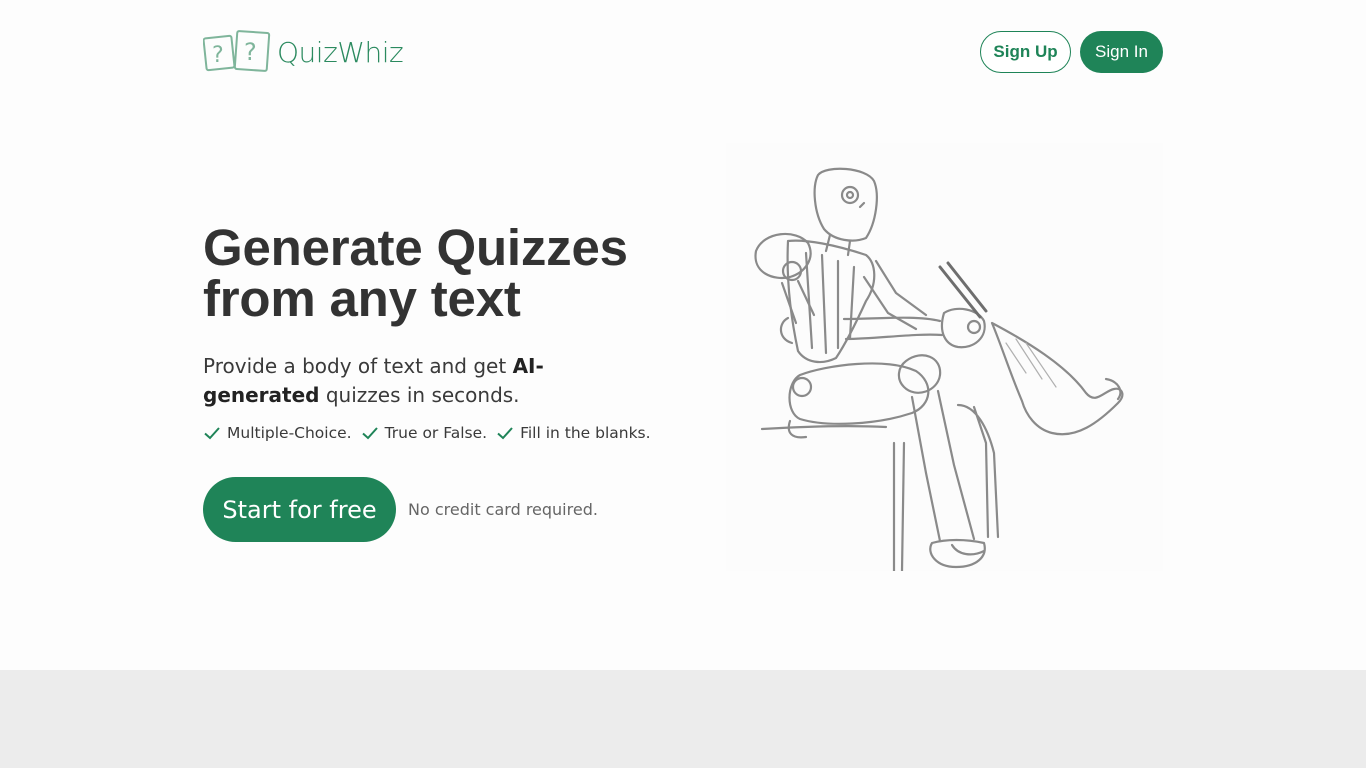 The height and width of the screenshot is (768, 1366). I want to click on logo: ? ? QuizWhiz, so click(303, 52).